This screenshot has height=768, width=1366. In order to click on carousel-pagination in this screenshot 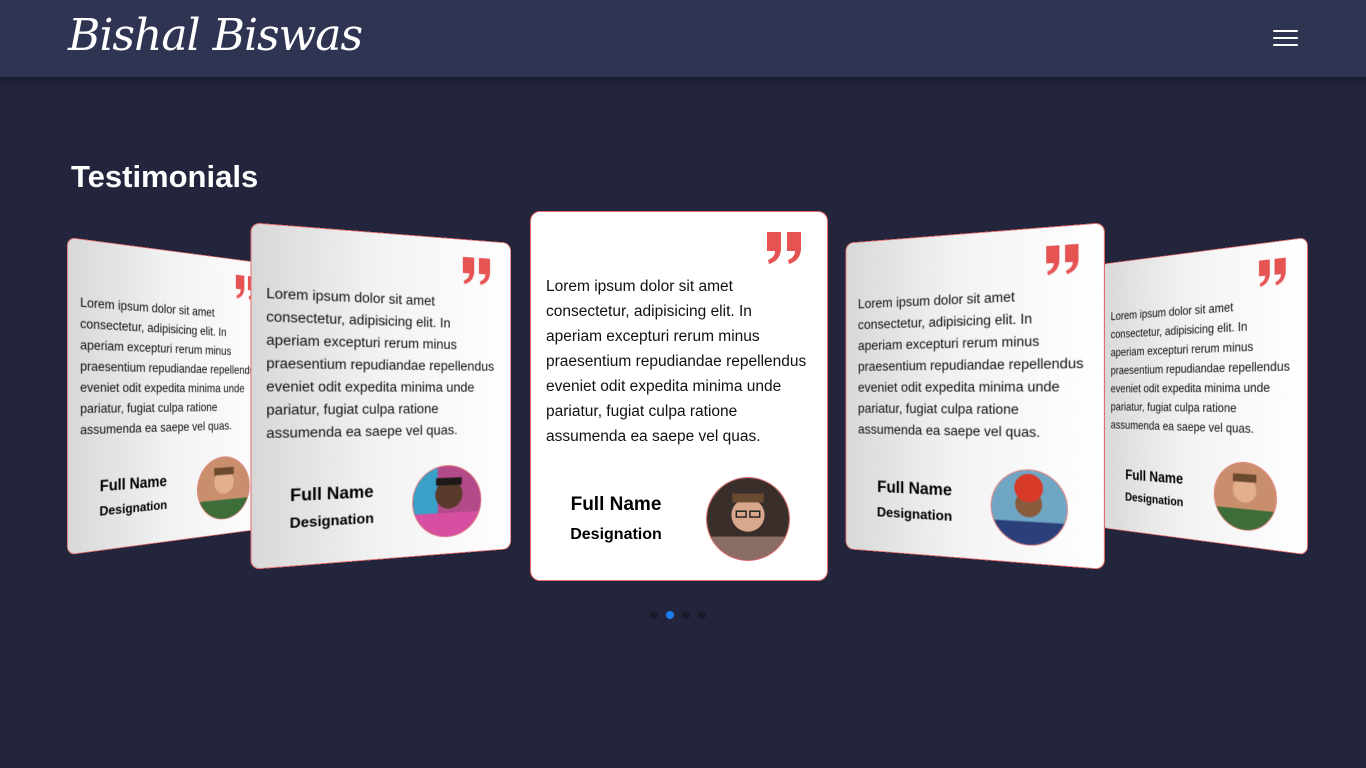, I will do `click(680, 615)`.